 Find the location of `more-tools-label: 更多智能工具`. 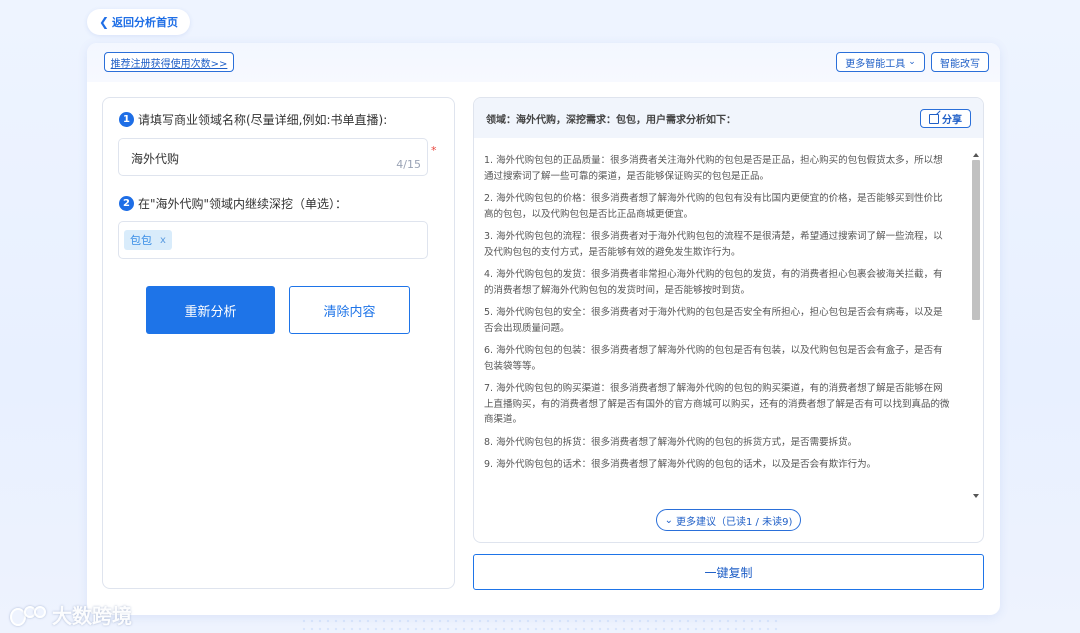

more-tools-label: 更多智能工具 is located at coordinates (875, 64).